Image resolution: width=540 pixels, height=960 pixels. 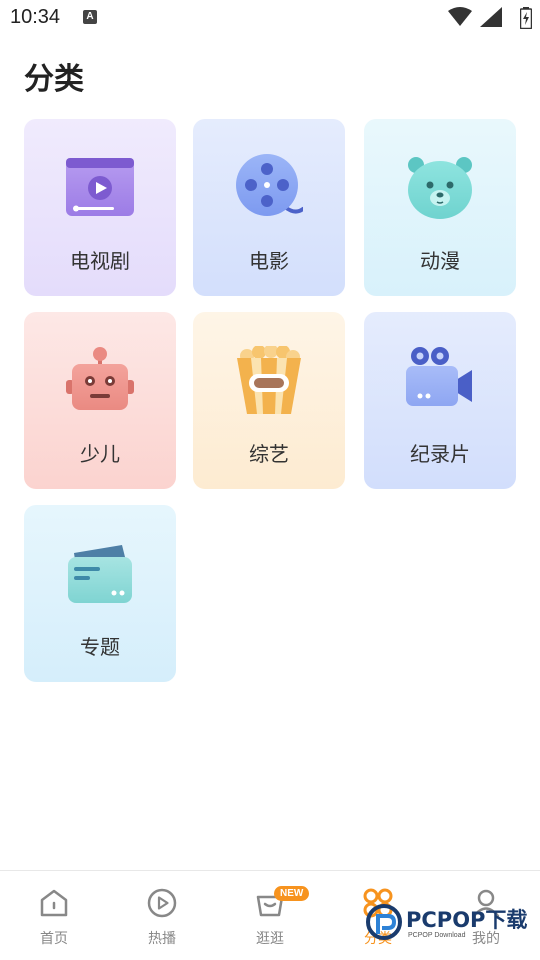 I want to click on tab-hot: 热播, so click(x=162, y=915).